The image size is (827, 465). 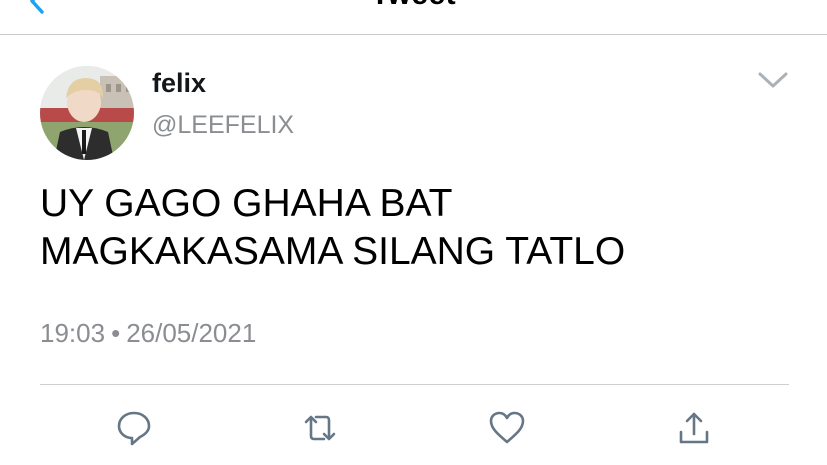 I want to click on chevron-down-icon, so click(x=773, y=80).